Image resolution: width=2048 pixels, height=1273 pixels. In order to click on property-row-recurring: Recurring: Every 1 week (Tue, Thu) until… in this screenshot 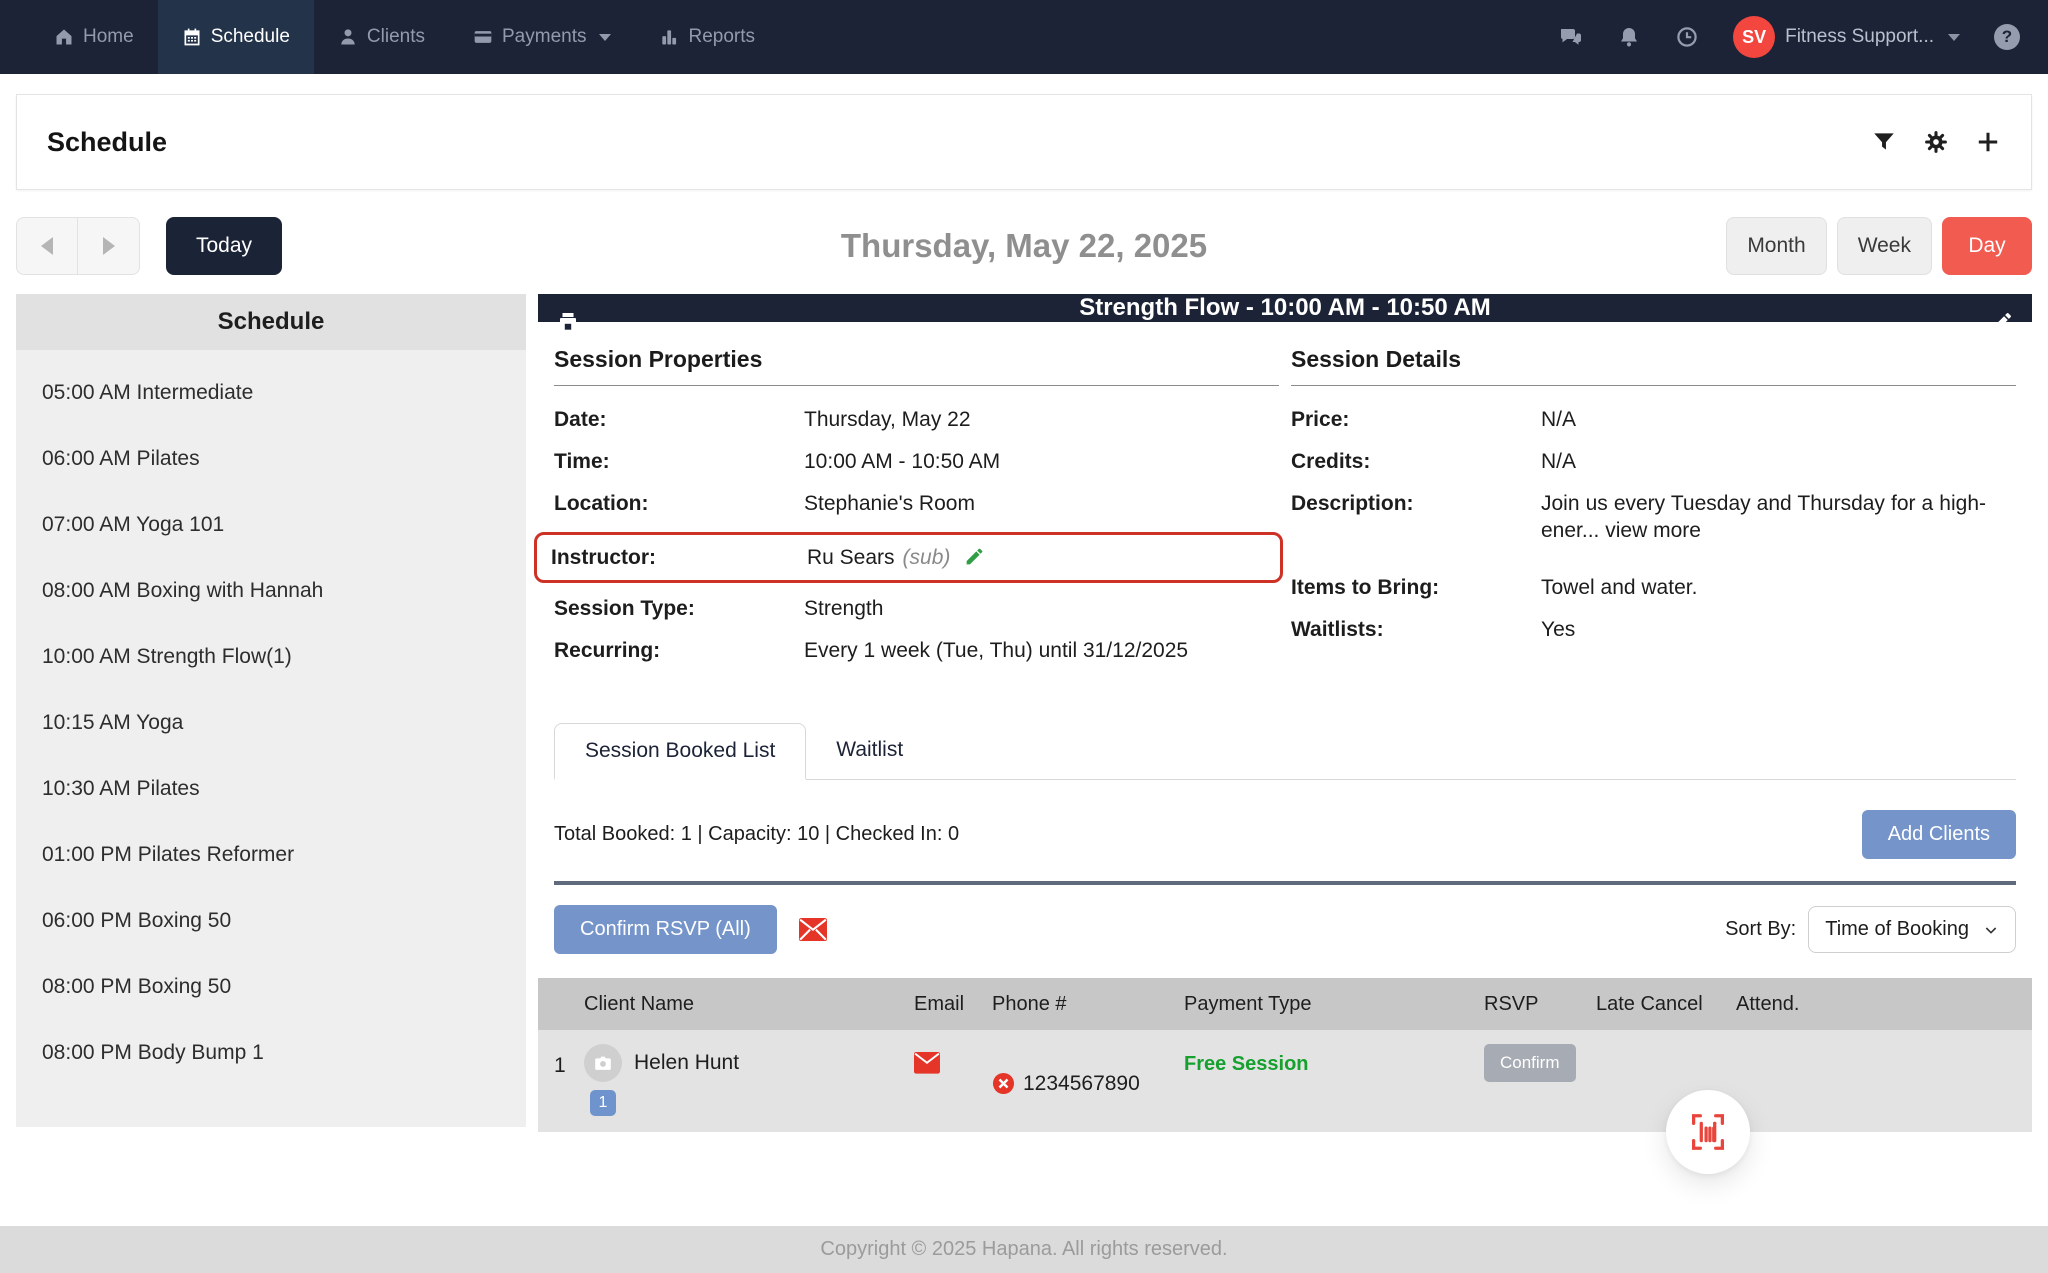, I will do `click(871, 650)`.